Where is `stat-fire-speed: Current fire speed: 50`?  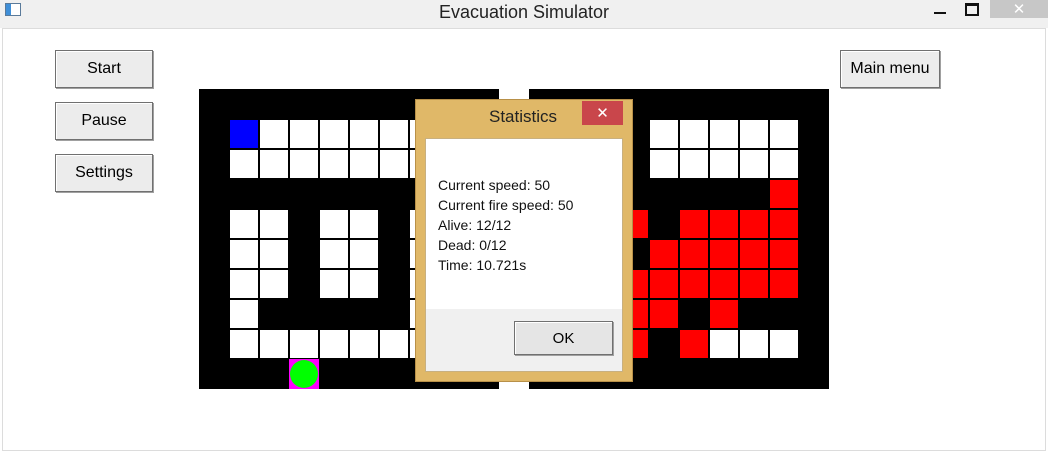 stat-fire-speed: Current fire speed: 50 is located at coordinates (506, 205).